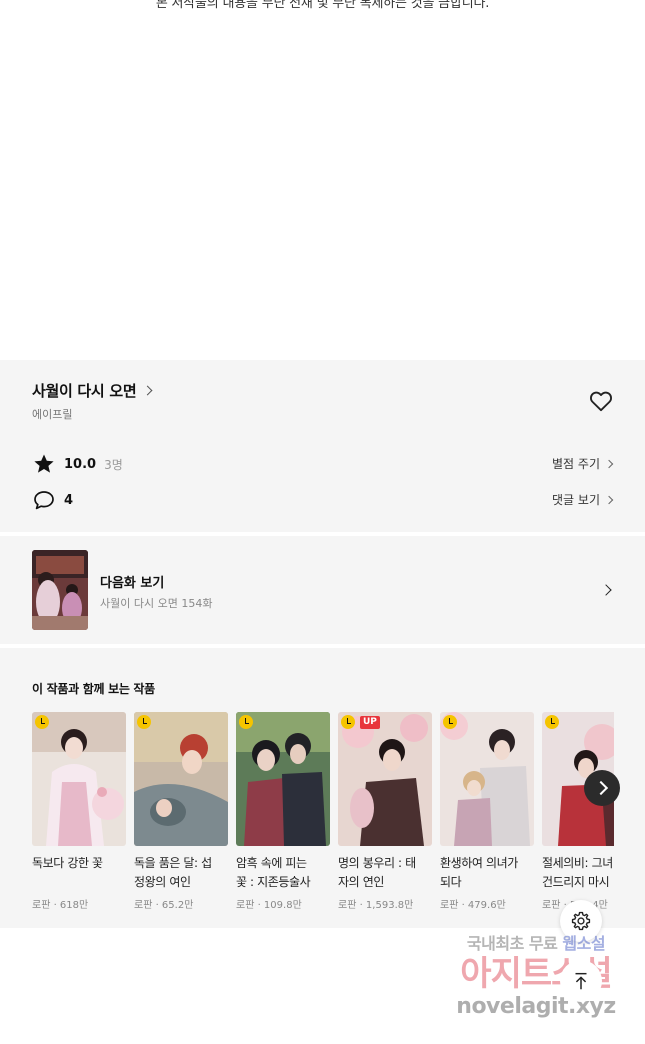 Image resolution: width=645 pixels, height=1044 pixels. Describe the element at coordinates (377, 872) in the screenshot. I see `recommended-title: 명의 봉우리 : 태 자의 연인` at that location.